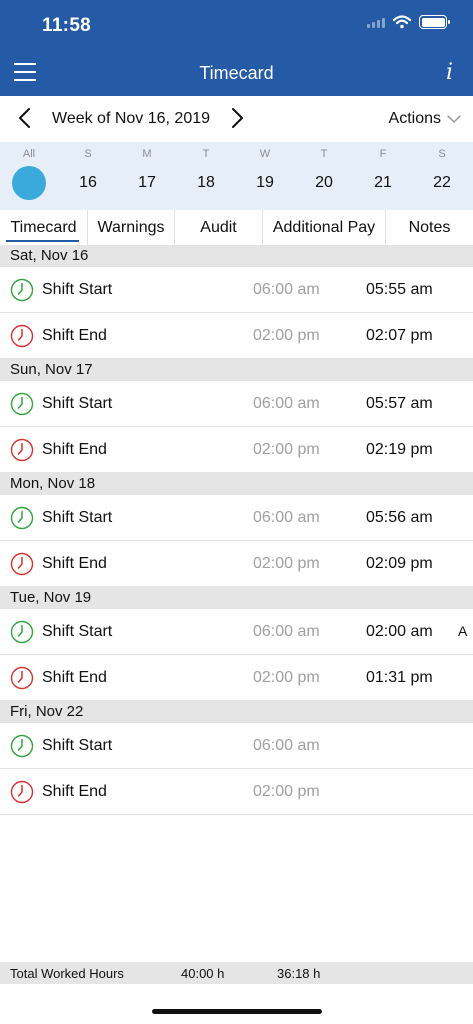 This screenshot has height=1024, width=473. Describe the element at coordinates (376, 22) in the screenshot. I see `cellular-signal-icon` at that location.